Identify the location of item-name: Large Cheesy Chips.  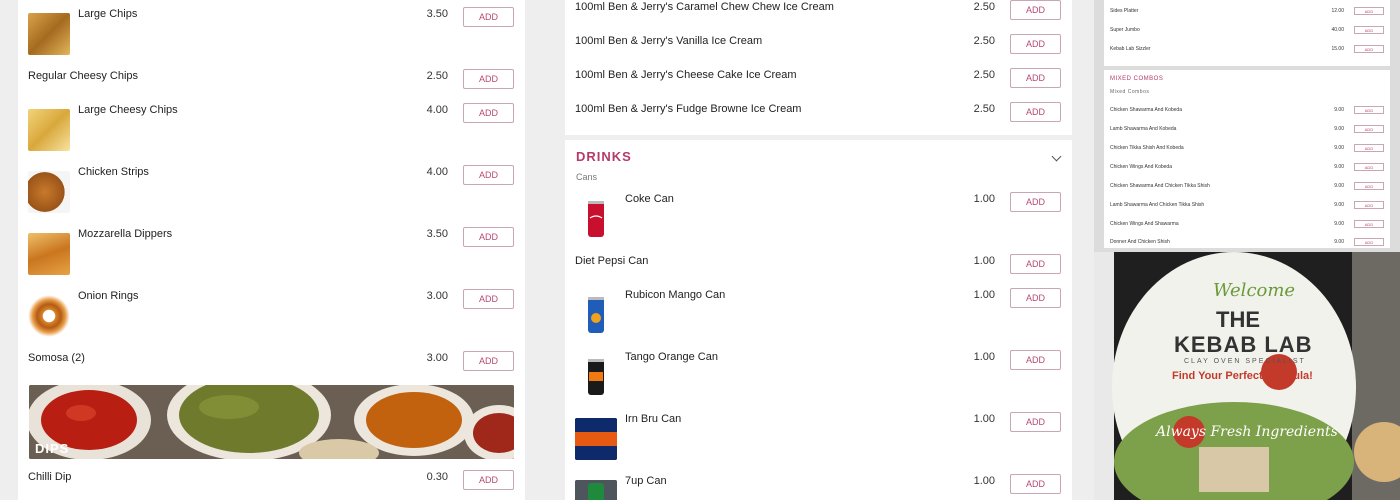
(128, 110).